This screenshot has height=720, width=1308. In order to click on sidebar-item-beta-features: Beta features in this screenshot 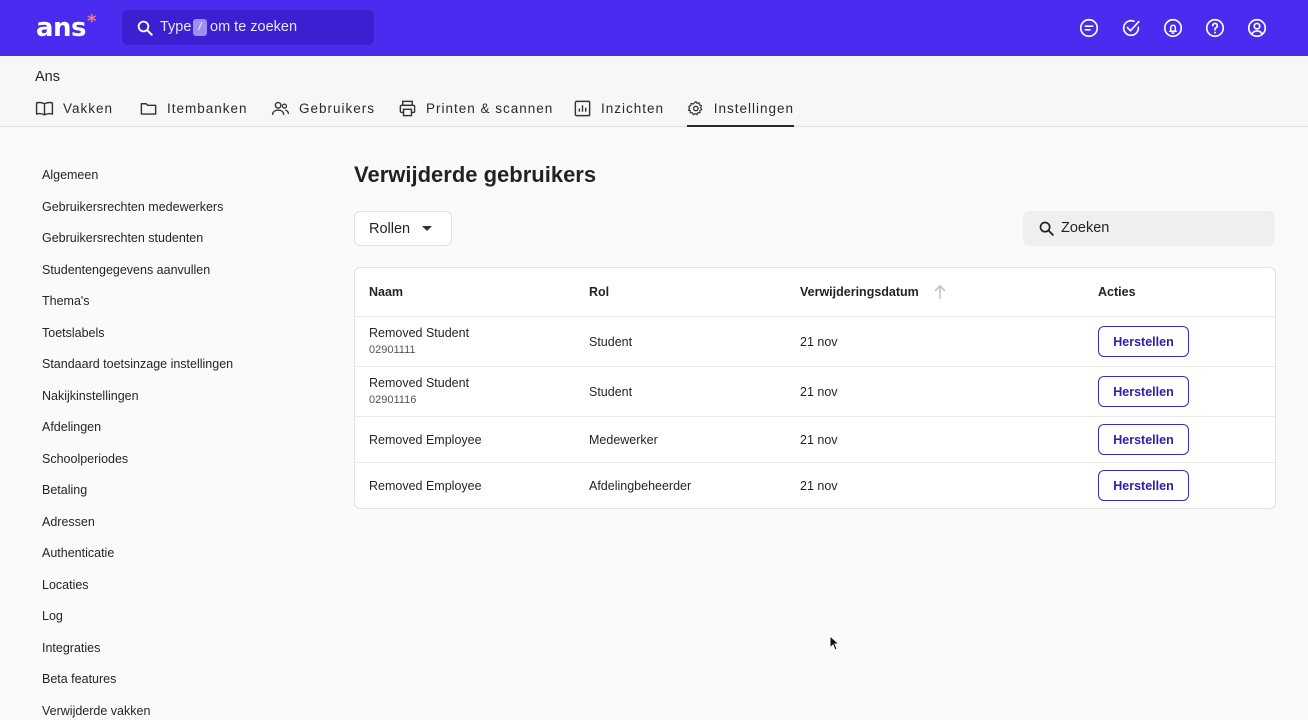, I will do `click(79, 679)`.